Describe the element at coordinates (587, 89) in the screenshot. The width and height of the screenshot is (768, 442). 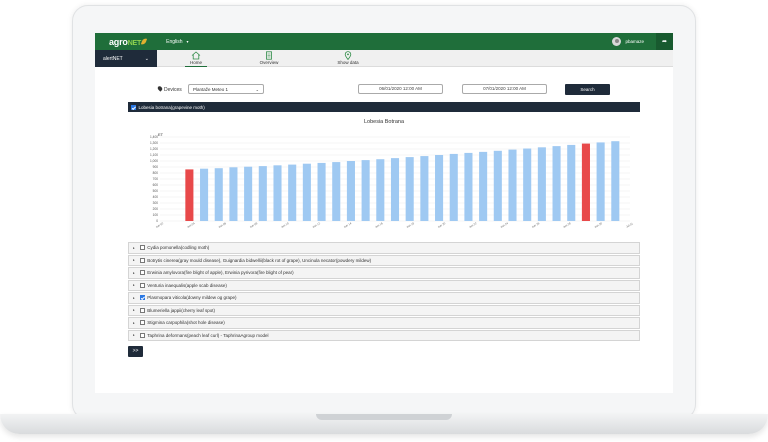
I see `search-button: Search` at that location.